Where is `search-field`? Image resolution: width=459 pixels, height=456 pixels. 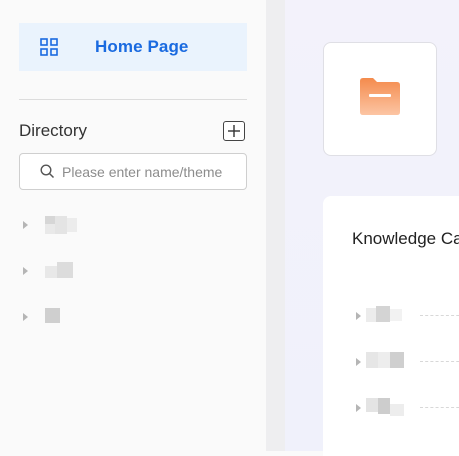
search-field is located at coordinates (133, 171).